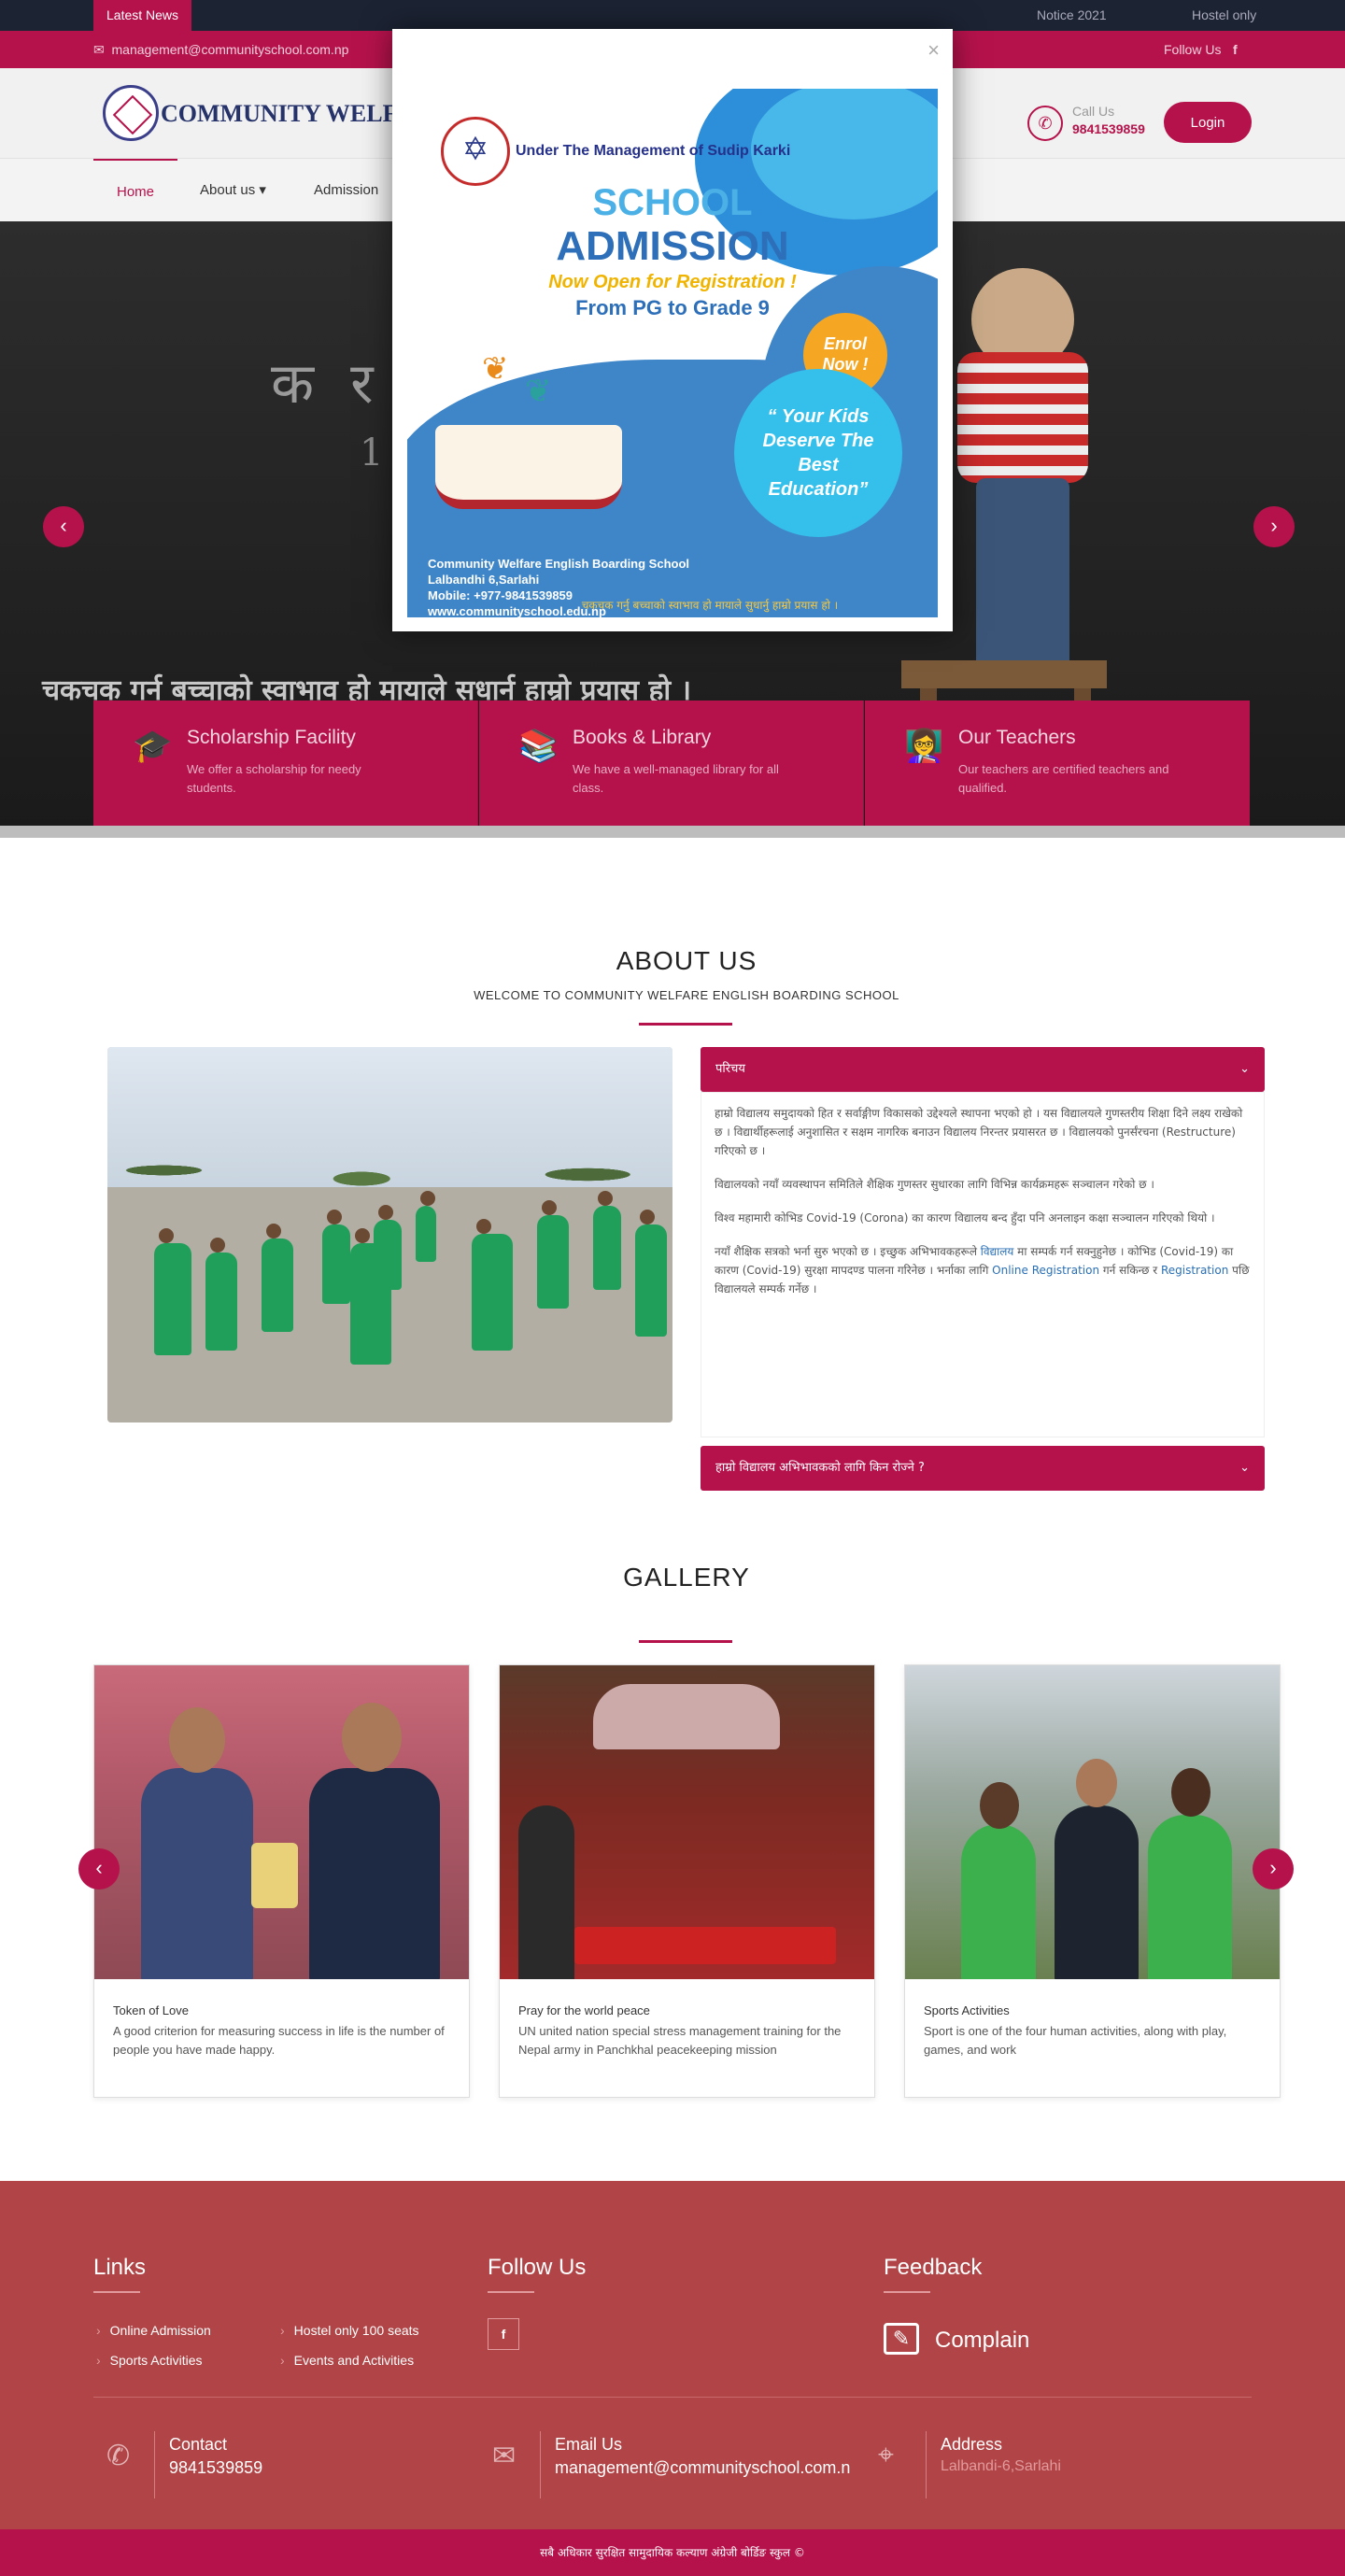 The height and width of the screenshot is (2576, 1345). Describe the element at coordinates (149, 2360) in the screenshot. I see `footer-link-sports: Sports Activities` at that location.